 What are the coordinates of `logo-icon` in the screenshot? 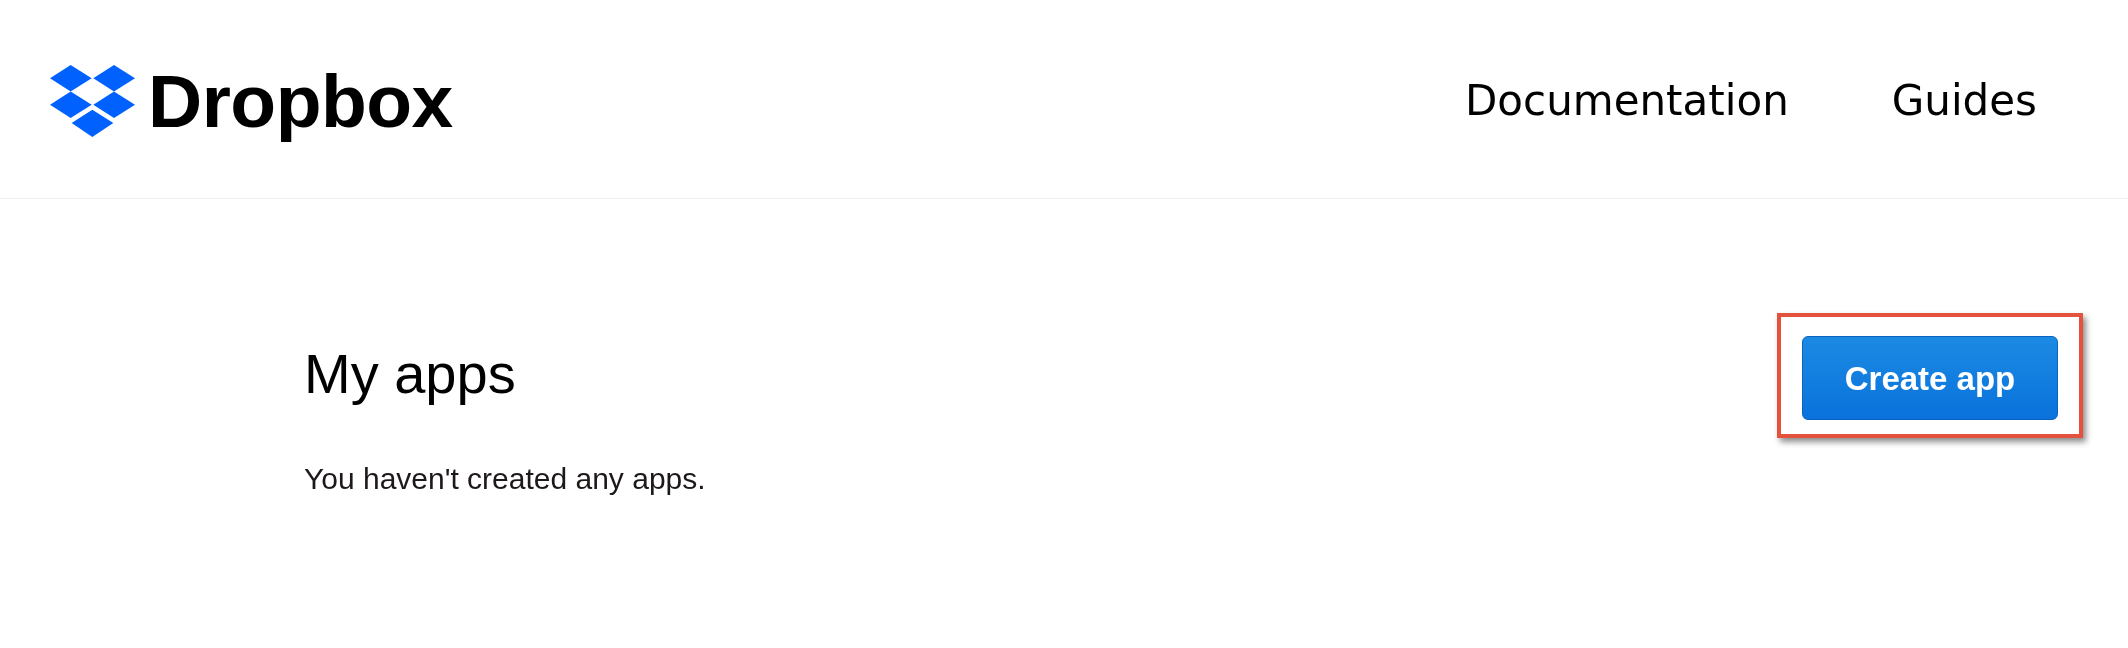 It's located at (92, 101).